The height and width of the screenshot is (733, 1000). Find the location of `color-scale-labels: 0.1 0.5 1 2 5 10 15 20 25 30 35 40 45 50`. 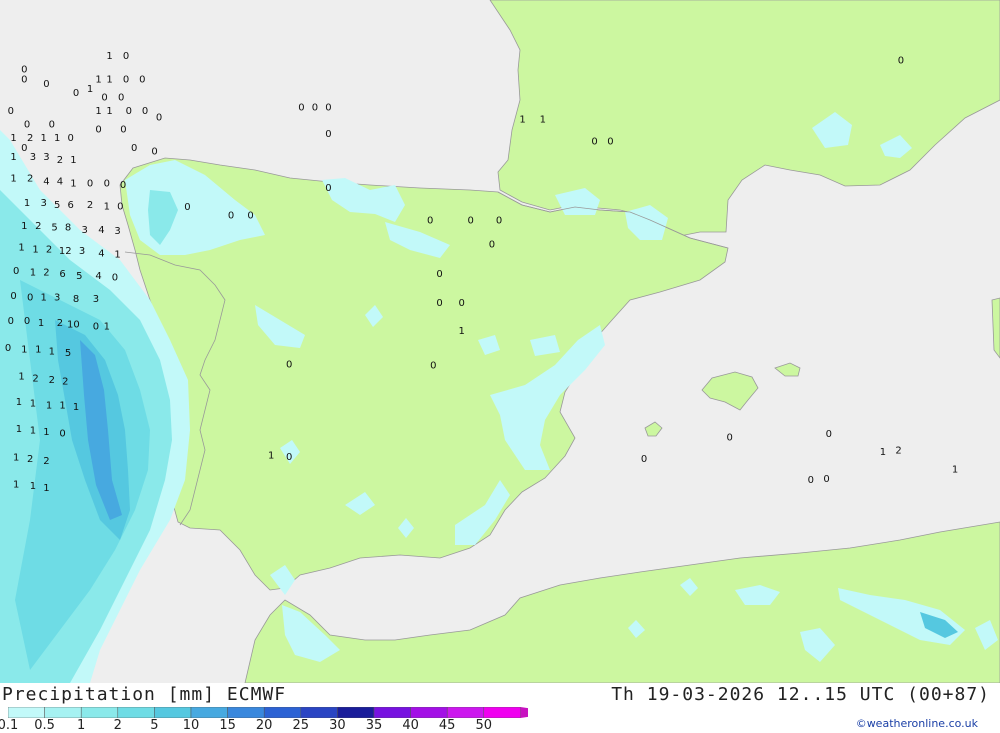

color-scale-labels: 0.1 0.5 1 2 5 10 15 20 25 30 35 40 45 50 is located at coordinates (260, 726).